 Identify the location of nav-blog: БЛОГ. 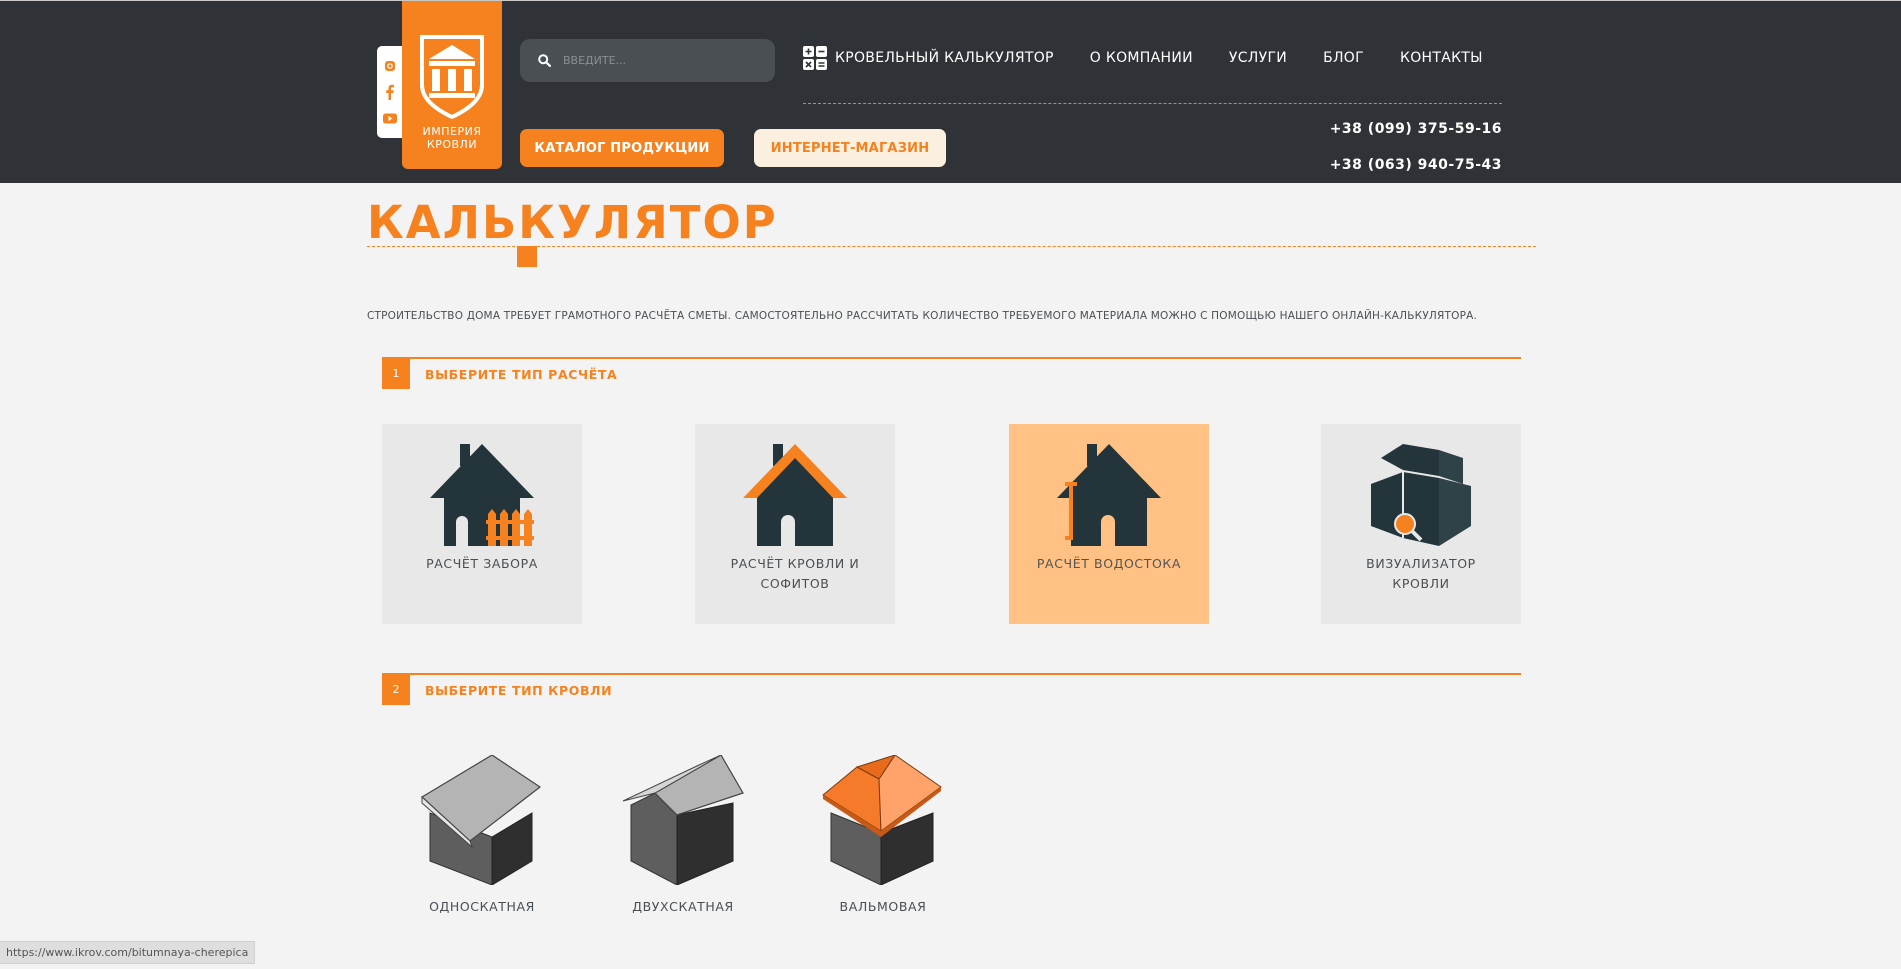
(1343, 58).